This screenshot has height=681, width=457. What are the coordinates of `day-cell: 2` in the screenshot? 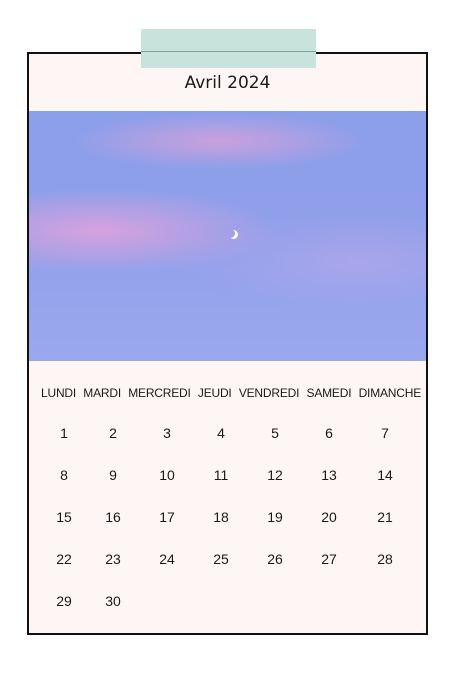 It's located at (113, 433).